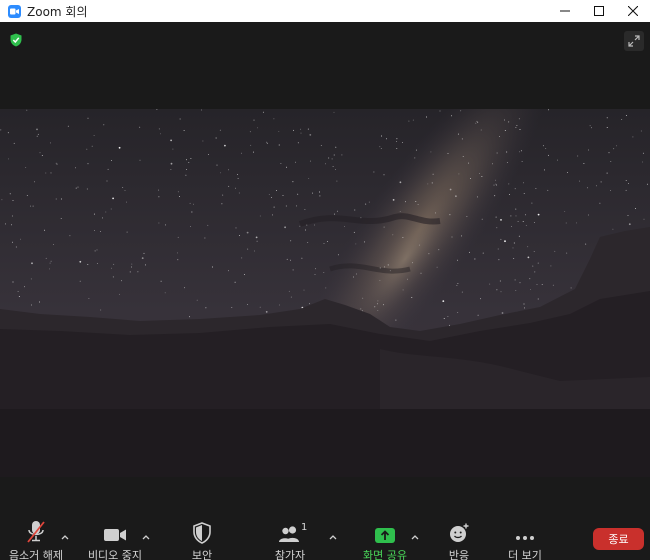 The image size is (650, 560). I want to click on shield-check-icon, so click(16, 40).